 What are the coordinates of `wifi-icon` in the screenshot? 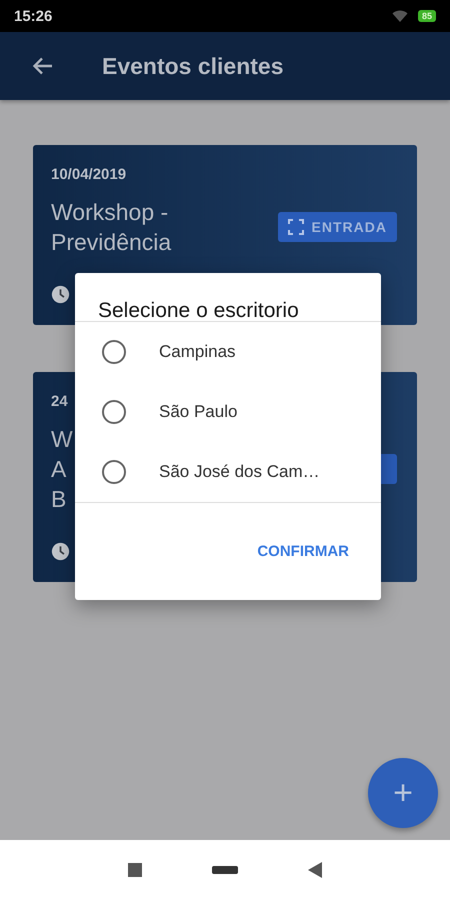 It's located at (400, 16).